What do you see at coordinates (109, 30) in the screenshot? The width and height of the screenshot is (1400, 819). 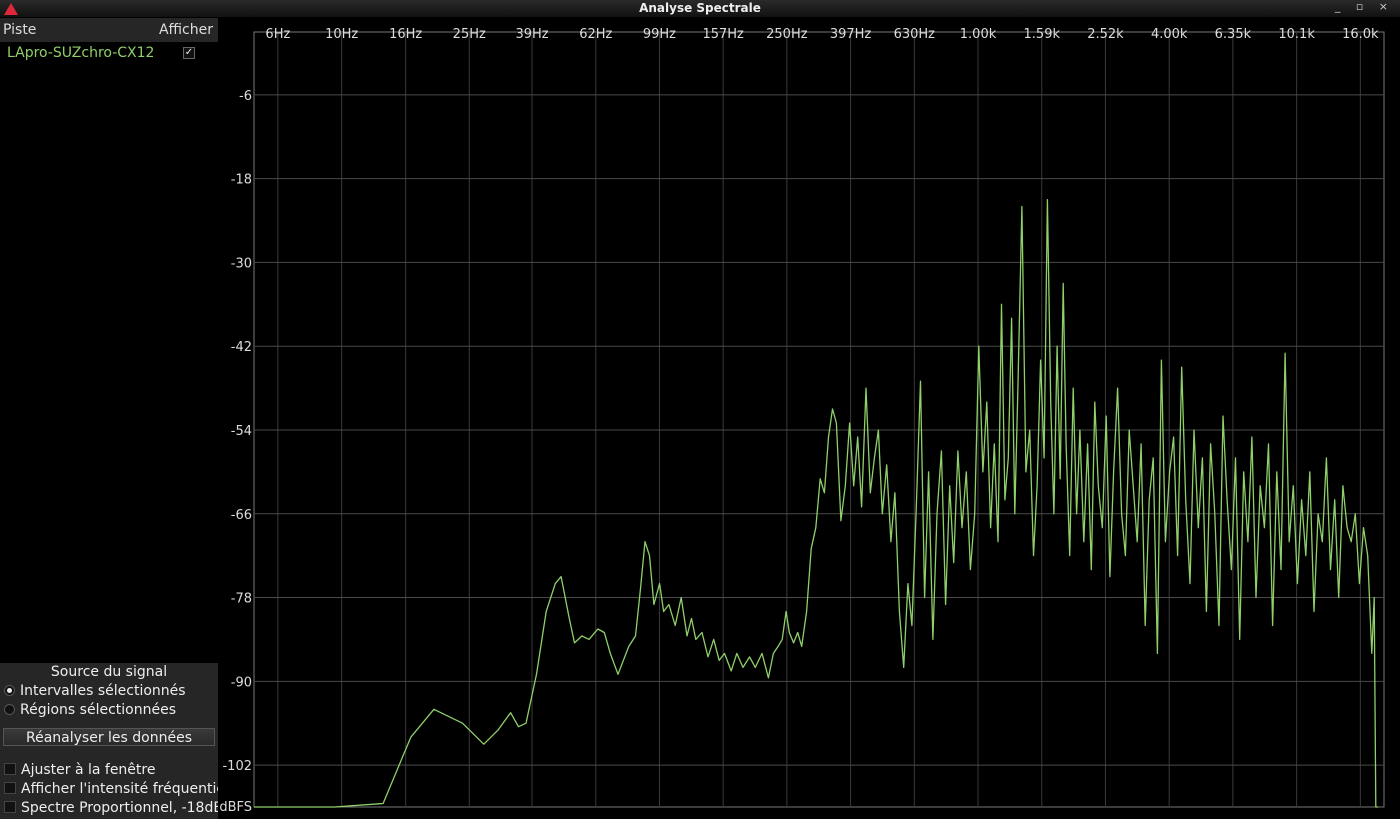 I see `track-list-header: Piste Afficher` at bounding box center [109, 30].